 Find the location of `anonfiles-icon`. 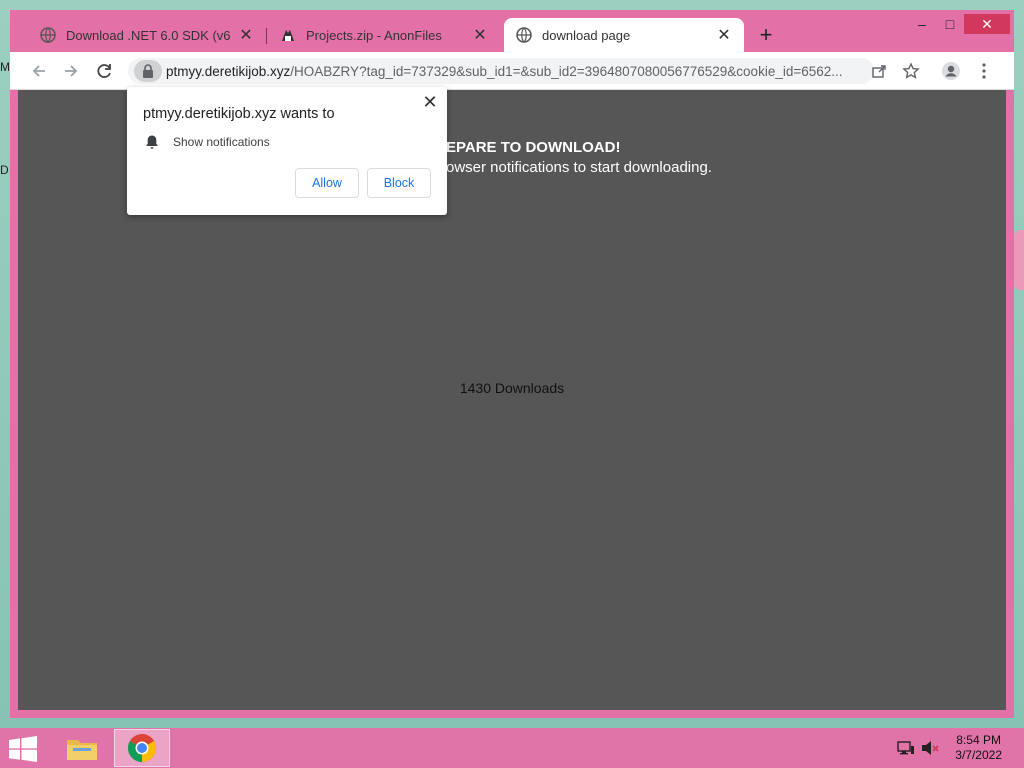

anonfiles-icon is located at coordinates (288, 35).